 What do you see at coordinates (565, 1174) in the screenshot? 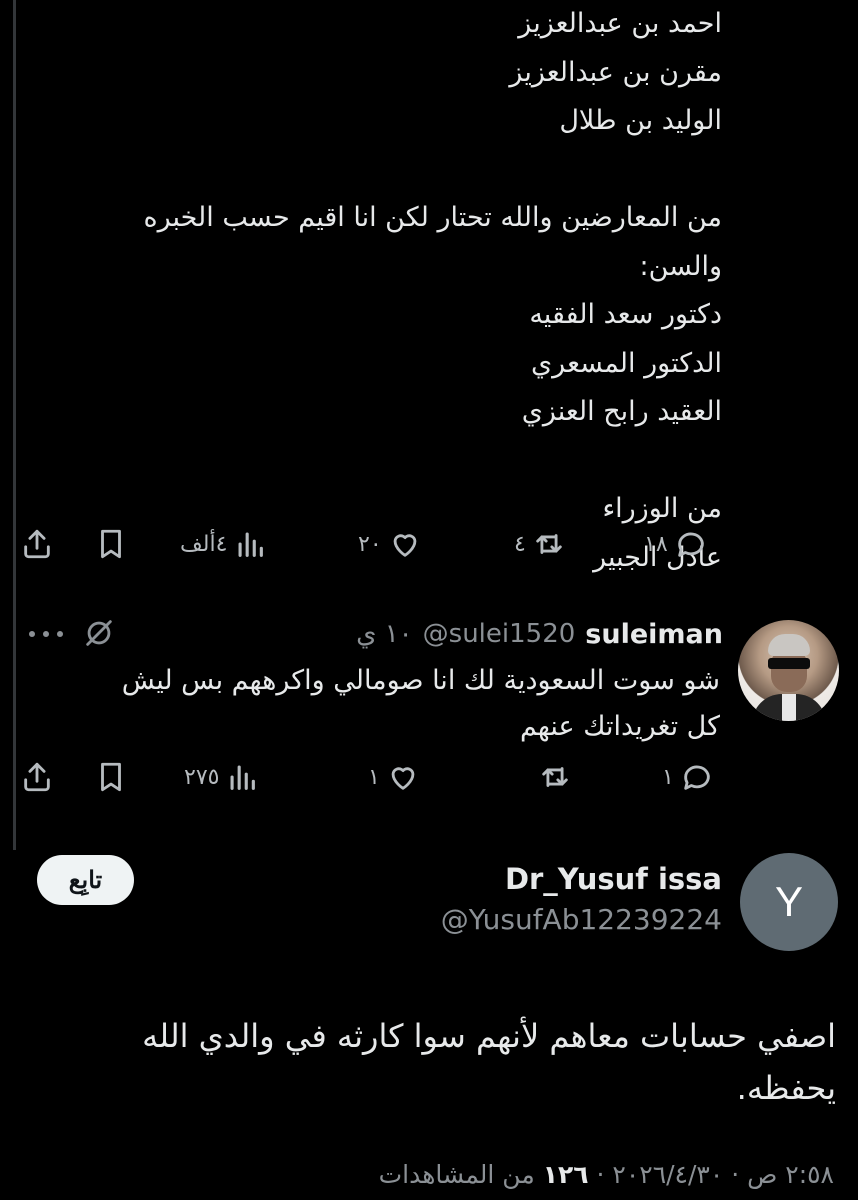
I see `views-count: ١٢٦` at bounding box center [565, 1174].